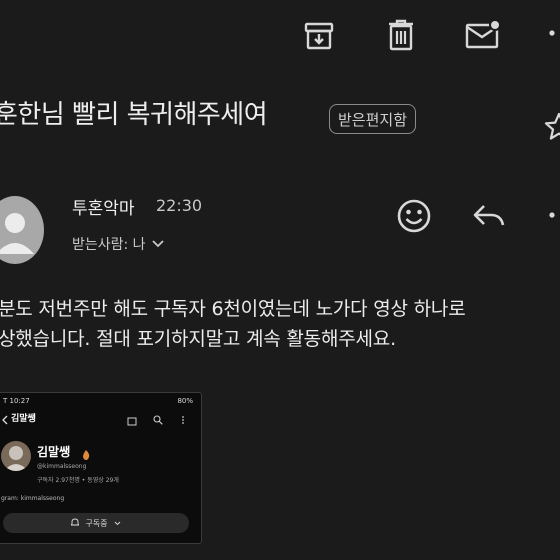 Image resolution: width=560 pixels, height=560 pixels. Describe the element at coordinates (5, 419) in the screenshot. I see `thumb-back-icon` at that location.